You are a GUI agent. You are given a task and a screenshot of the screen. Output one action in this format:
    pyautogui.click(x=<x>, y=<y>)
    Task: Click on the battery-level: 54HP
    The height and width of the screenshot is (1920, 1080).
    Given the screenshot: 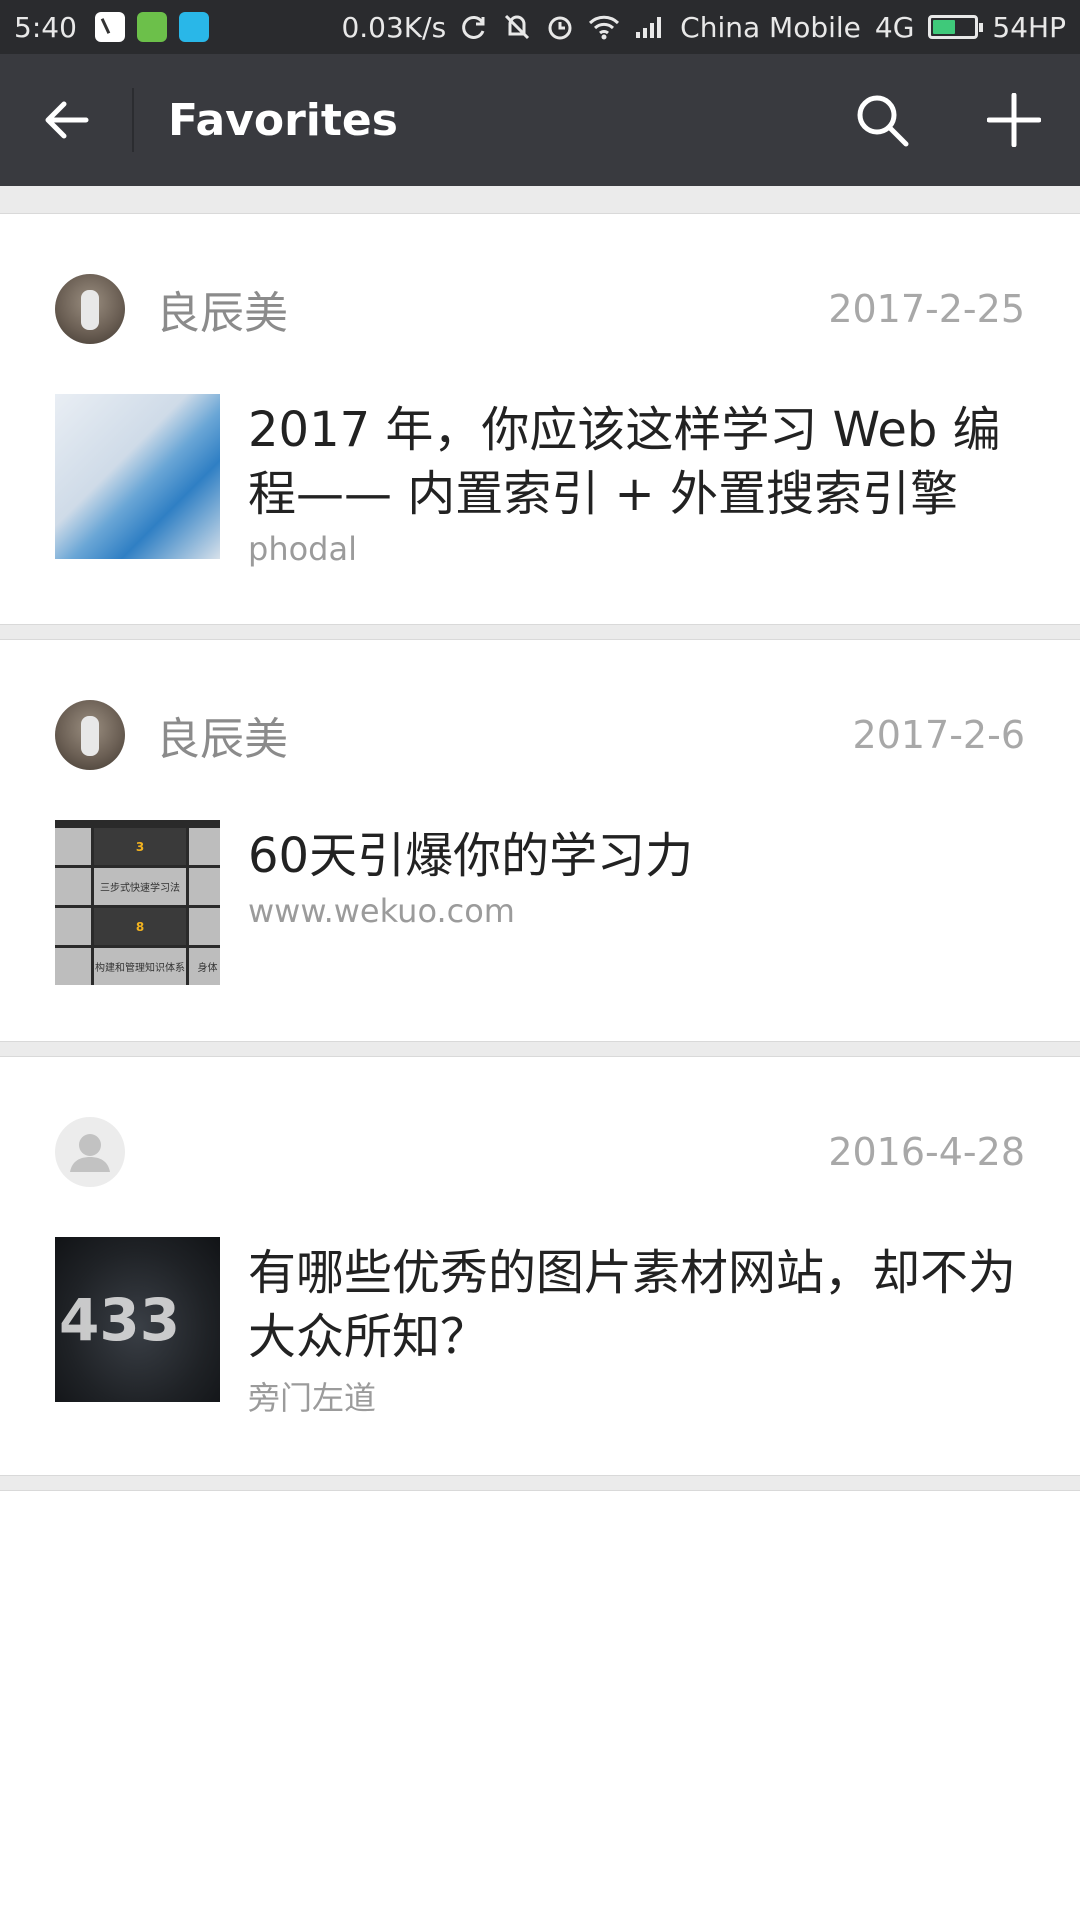 What is the action you would take?
    pyautogui.click(x=1029, y=27)
    